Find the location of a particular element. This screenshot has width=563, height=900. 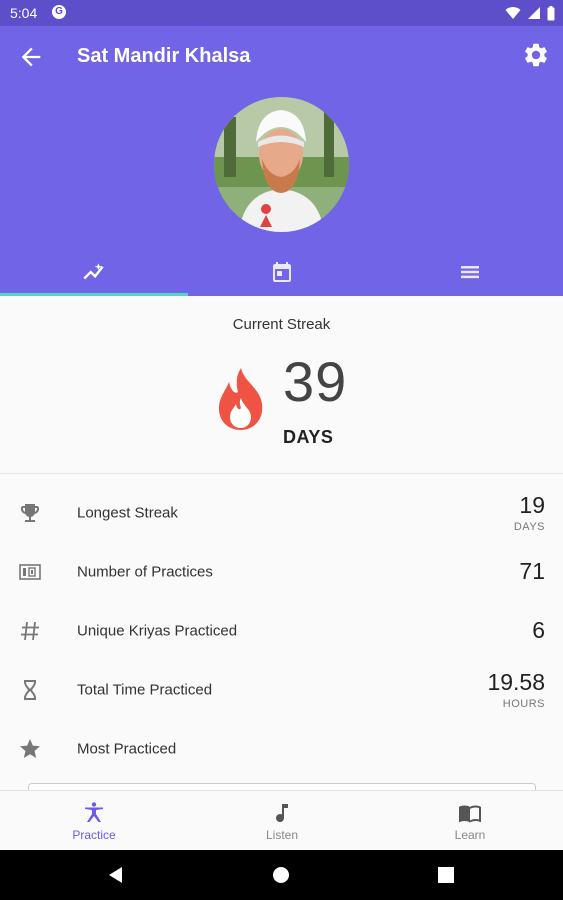

star-icon is located at coordinates (30, 748).